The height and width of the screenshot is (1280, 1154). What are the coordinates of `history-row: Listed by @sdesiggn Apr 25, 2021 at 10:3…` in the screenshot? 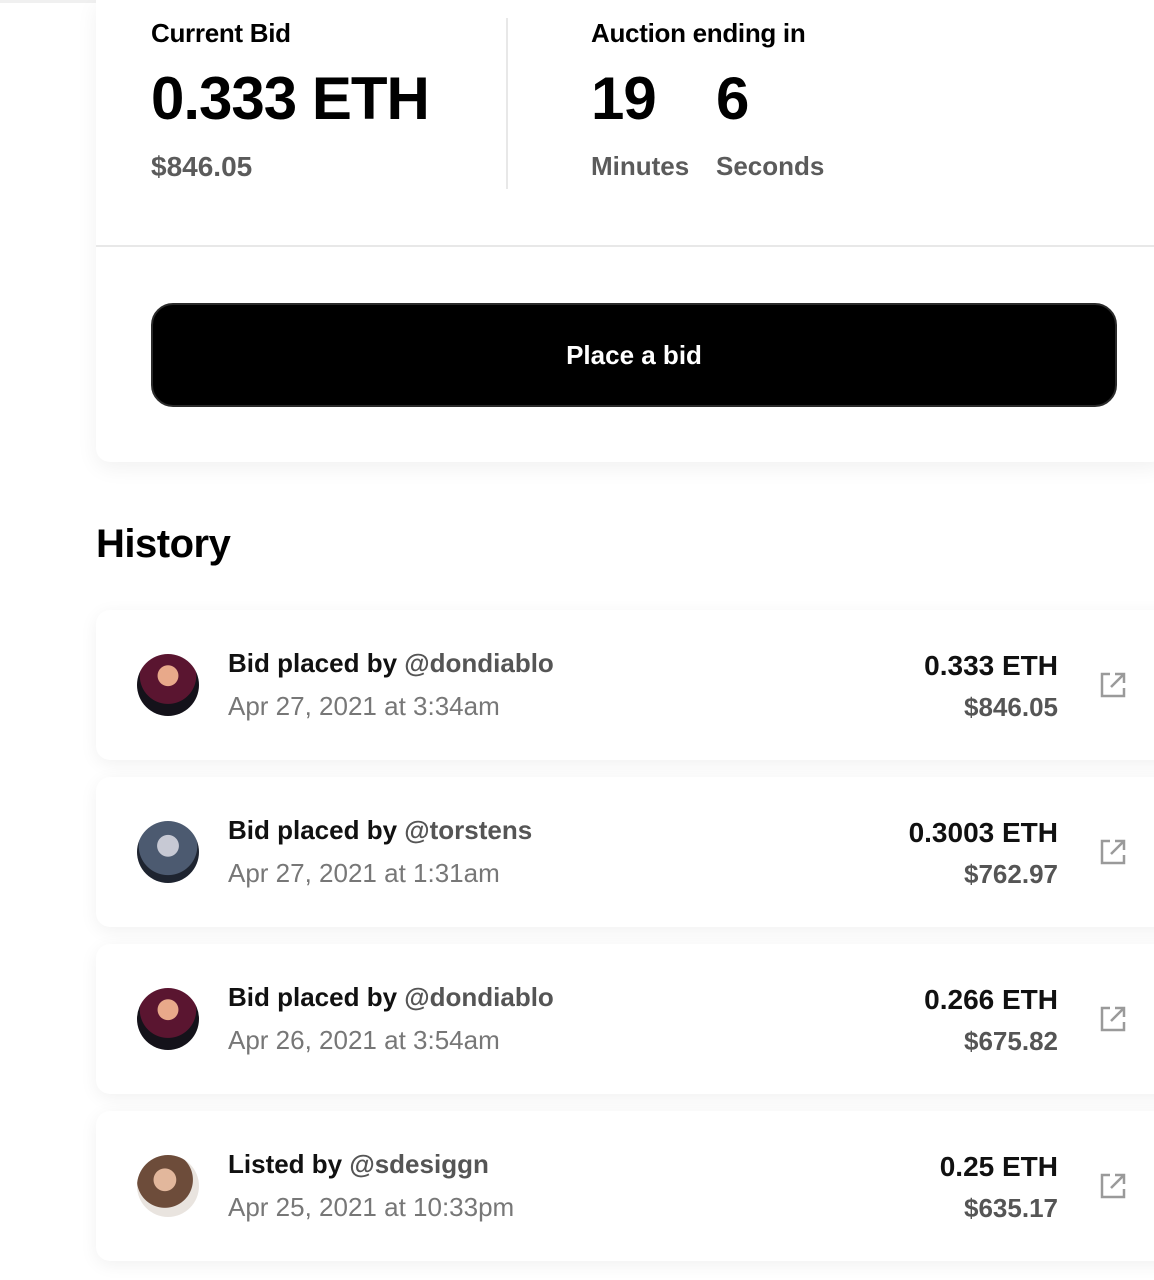 It's located at (625, 1186).